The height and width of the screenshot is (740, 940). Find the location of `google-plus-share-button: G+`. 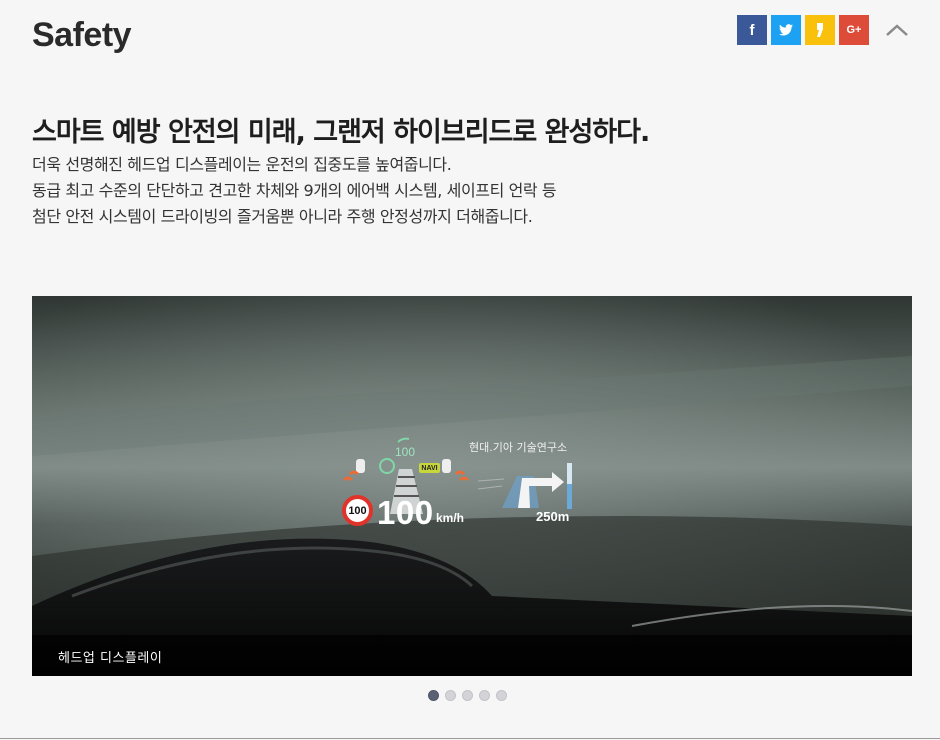

google-plus-share-button: G+ is located at coordinates (854, 30).